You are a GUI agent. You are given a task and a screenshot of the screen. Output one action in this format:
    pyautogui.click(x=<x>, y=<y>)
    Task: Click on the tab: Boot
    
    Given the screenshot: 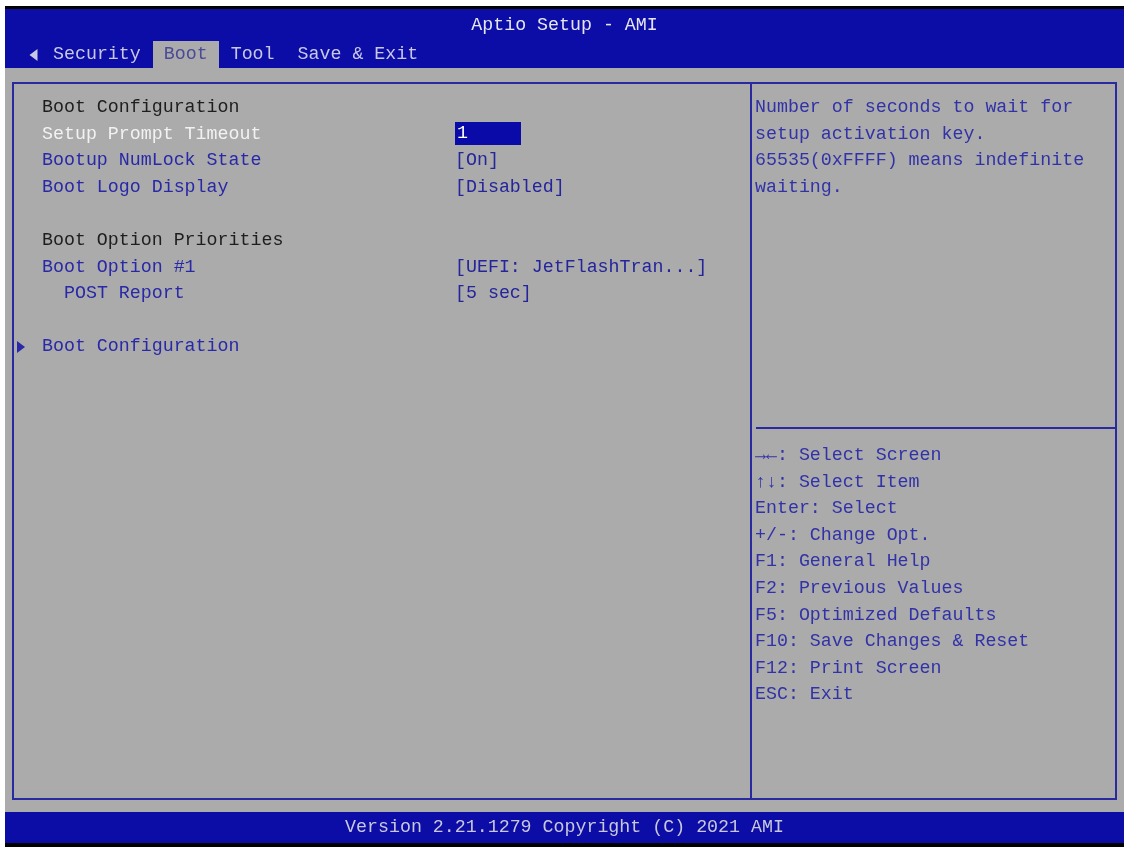 What is the action you would take?
    pyautogui.click(x=185, y=54)
    